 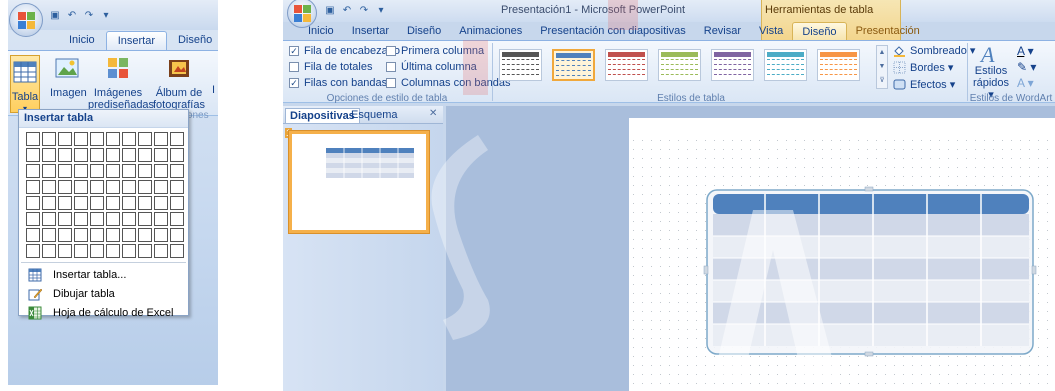 What do you see at coordinates (364, 10) in the screenshot?
I see `redo-icon: ↷` at bounding box center [364, 10].